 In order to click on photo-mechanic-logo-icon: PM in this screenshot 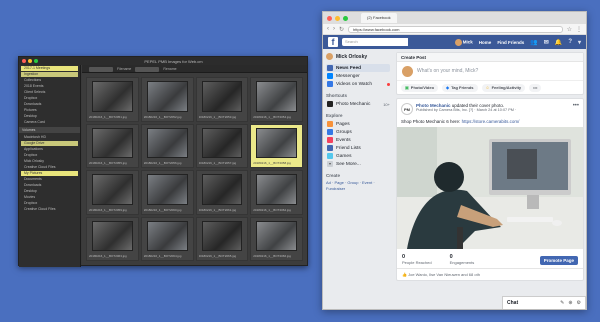, I will do `click(407, 109)`.